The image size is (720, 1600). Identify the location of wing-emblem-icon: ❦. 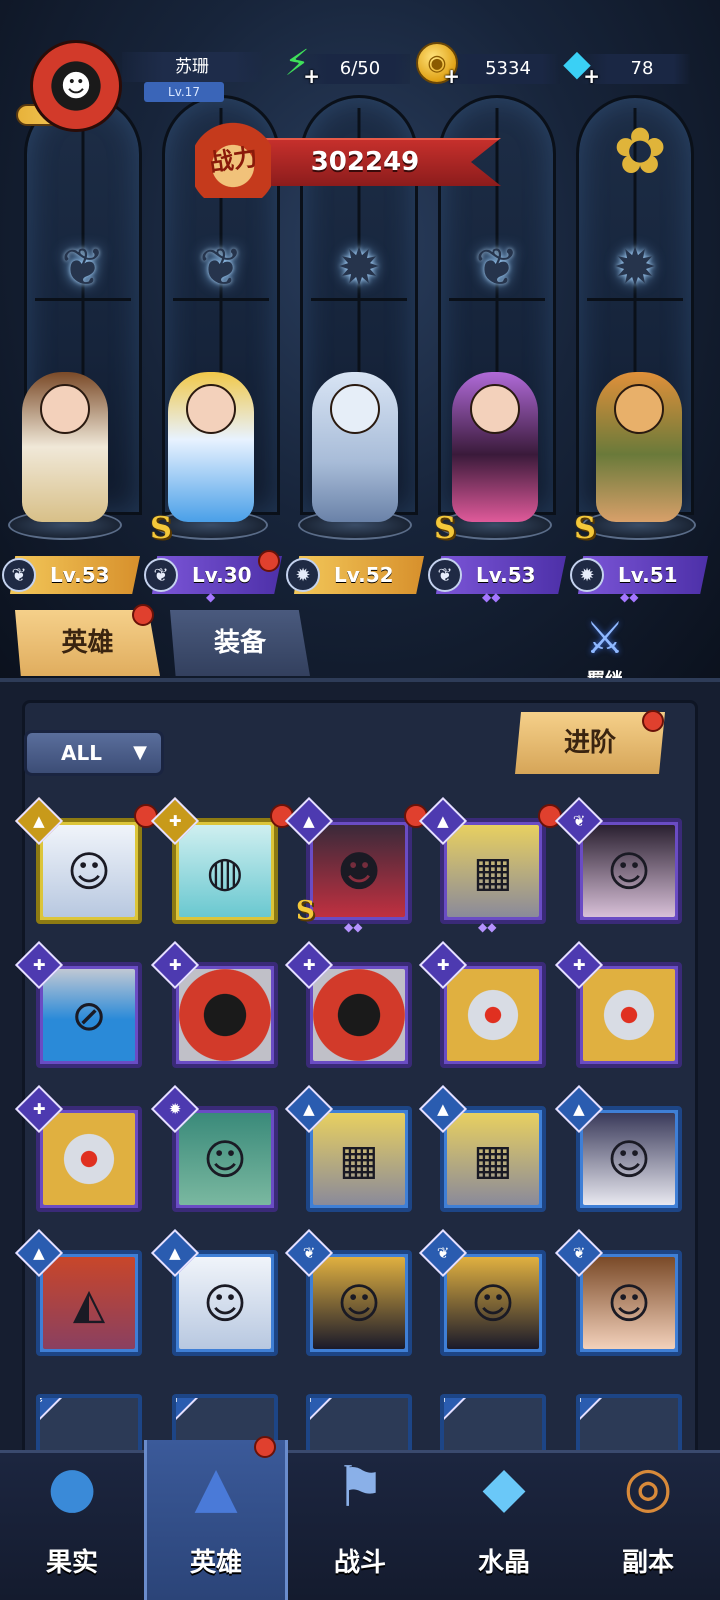
(221, 268).